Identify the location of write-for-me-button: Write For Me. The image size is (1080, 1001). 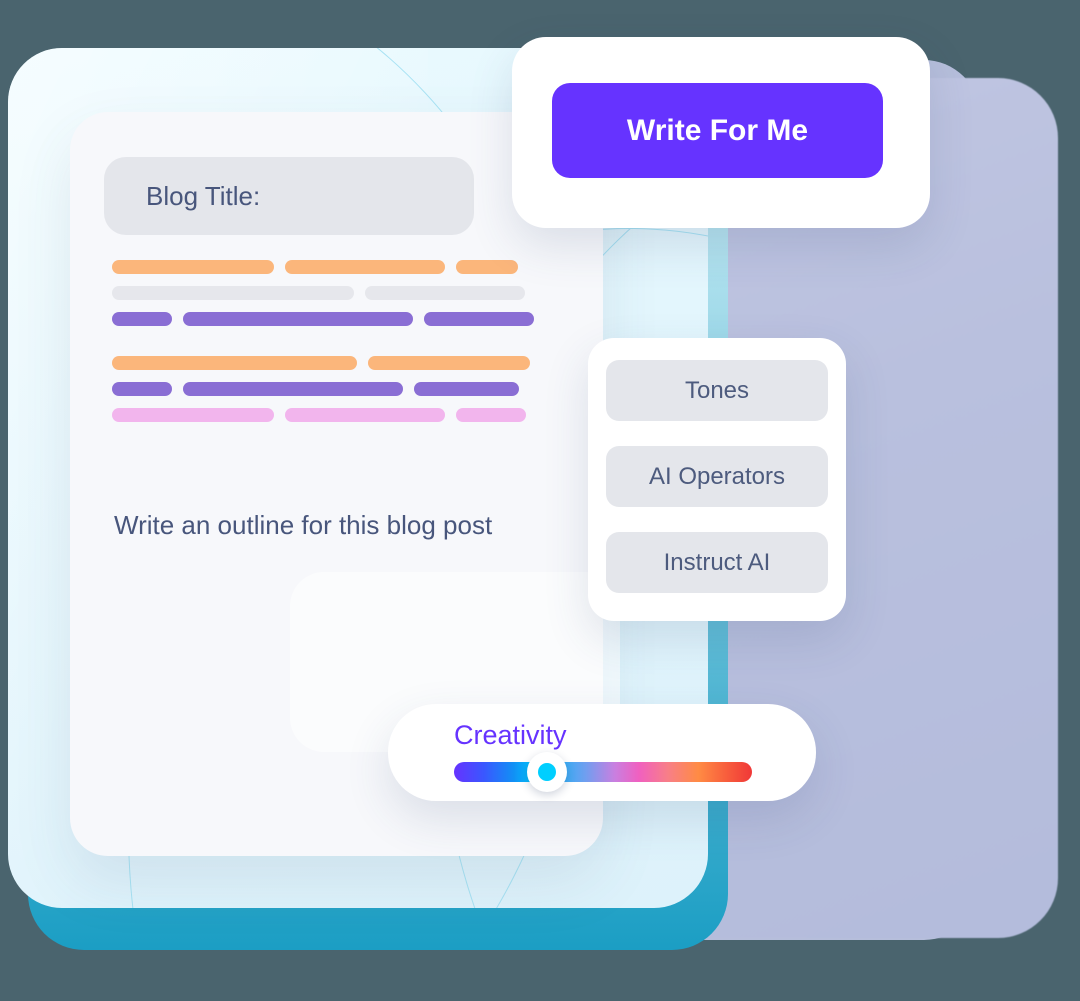
(717, 130).